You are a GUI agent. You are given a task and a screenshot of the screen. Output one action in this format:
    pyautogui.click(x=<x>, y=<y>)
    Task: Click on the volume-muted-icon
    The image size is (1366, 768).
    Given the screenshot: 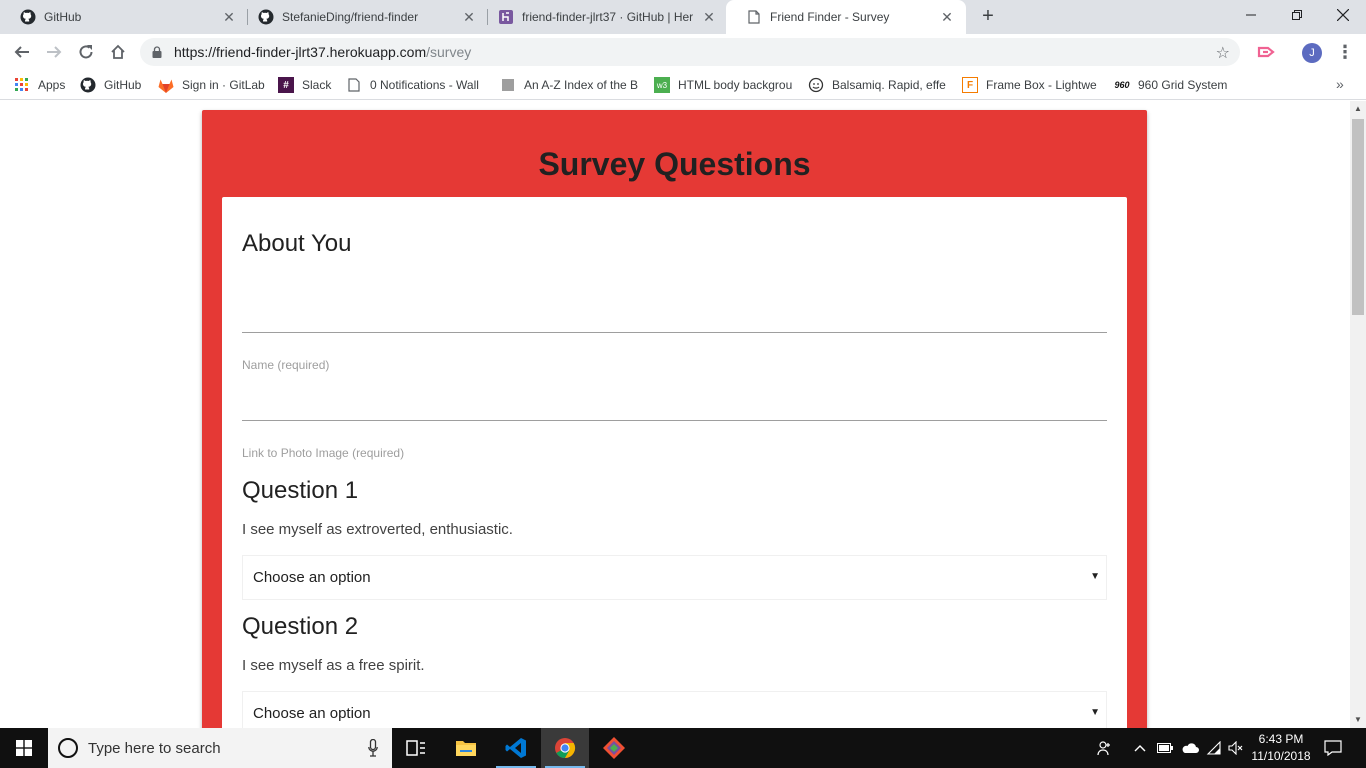 What is the action you would take?
    pyautogui.click(x=1236, y=748)
    